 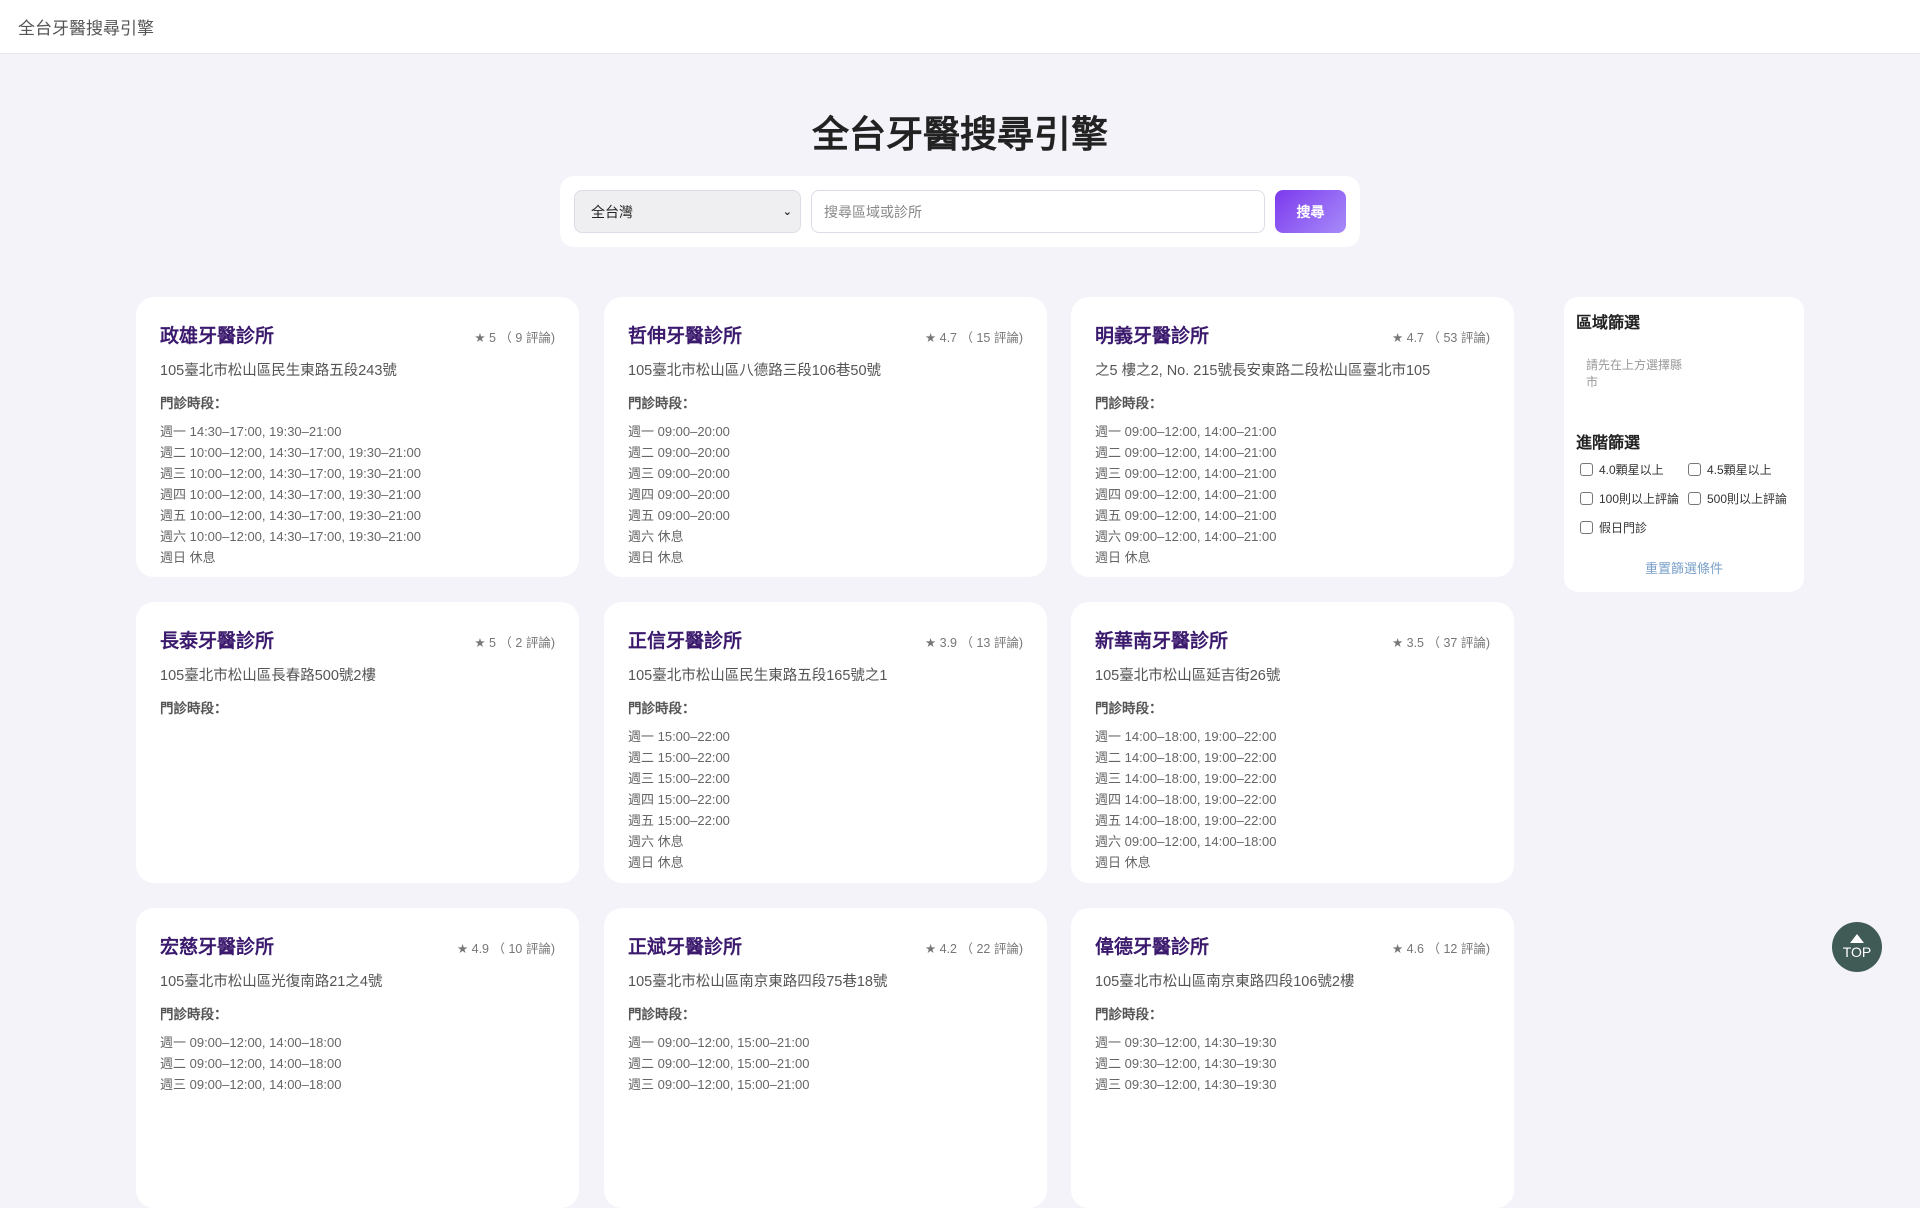 I want to click on hours-row: 週一 14:00–18:00, 19:00–22:00, so click(x=1186, y=736).